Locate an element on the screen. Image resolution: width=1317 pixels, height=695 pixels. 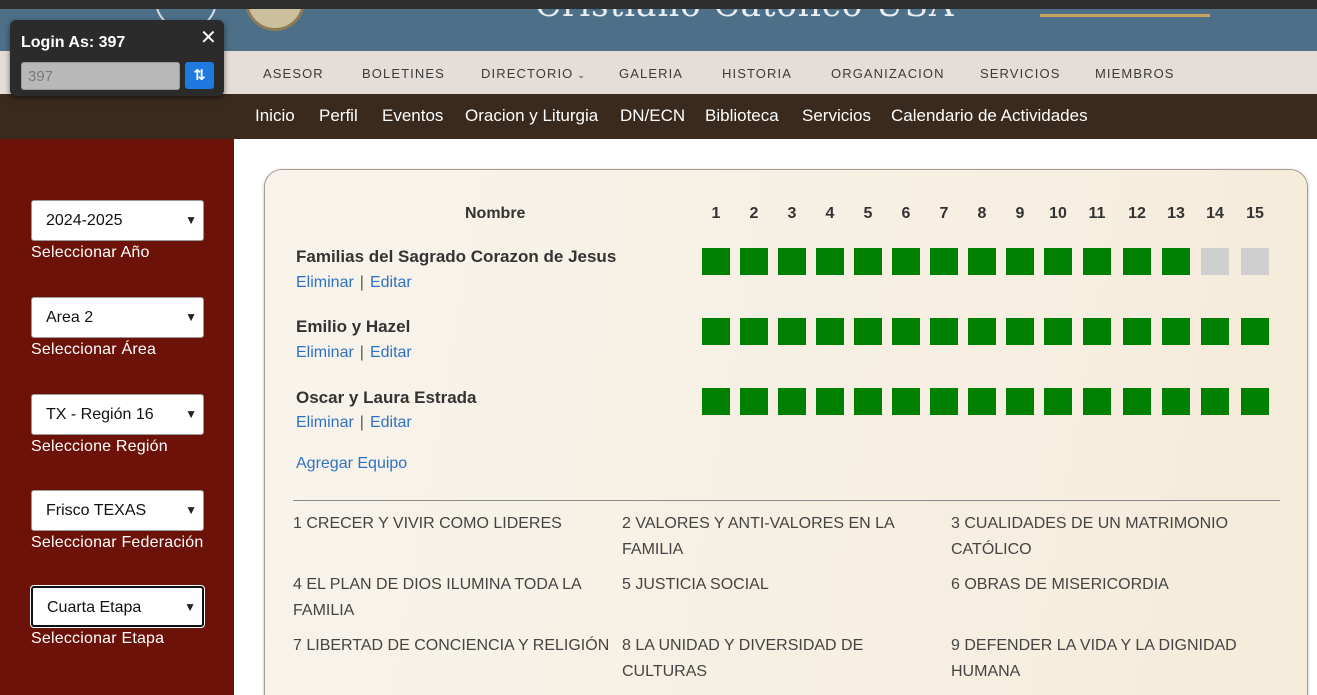
name-column-header: Nombre is located at coordinates (495, 213).